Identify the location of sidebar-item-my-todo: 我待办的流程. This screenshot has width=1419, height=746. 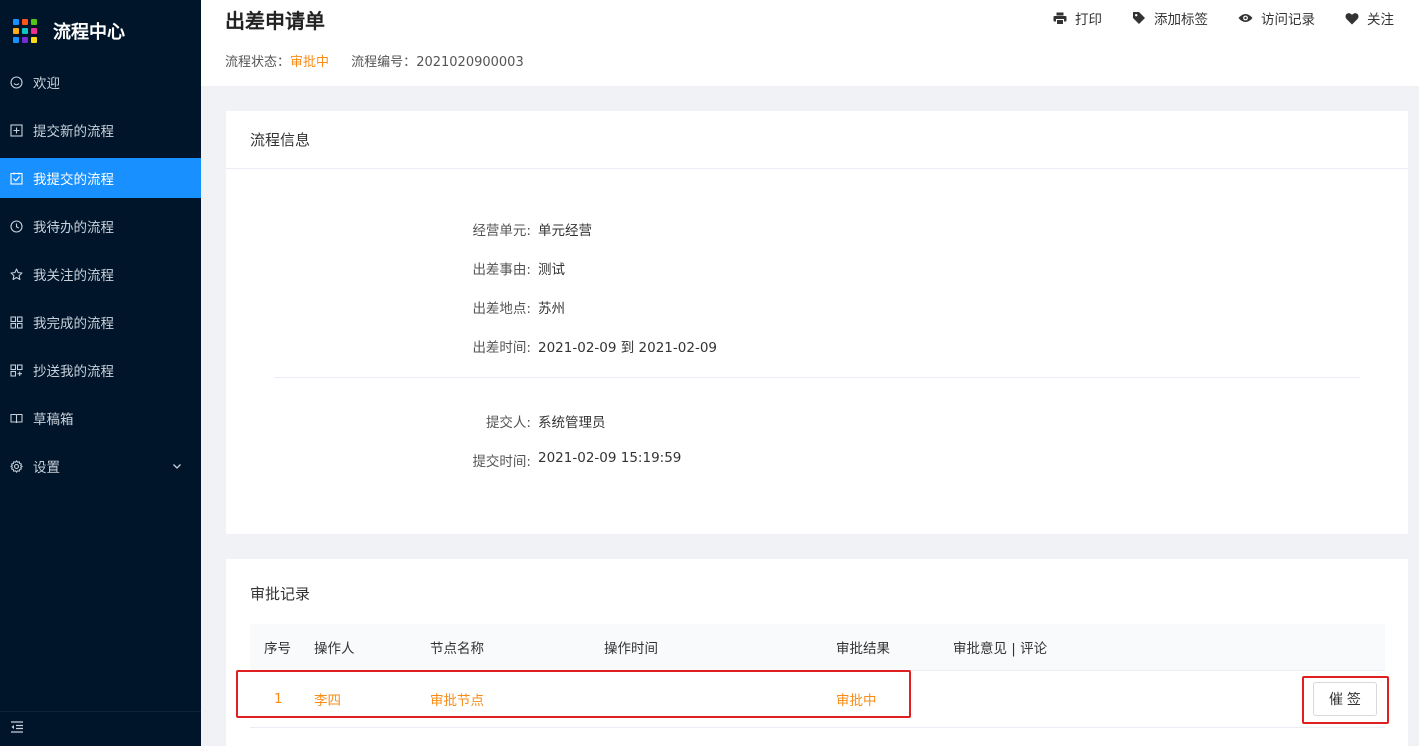
(100, 226).